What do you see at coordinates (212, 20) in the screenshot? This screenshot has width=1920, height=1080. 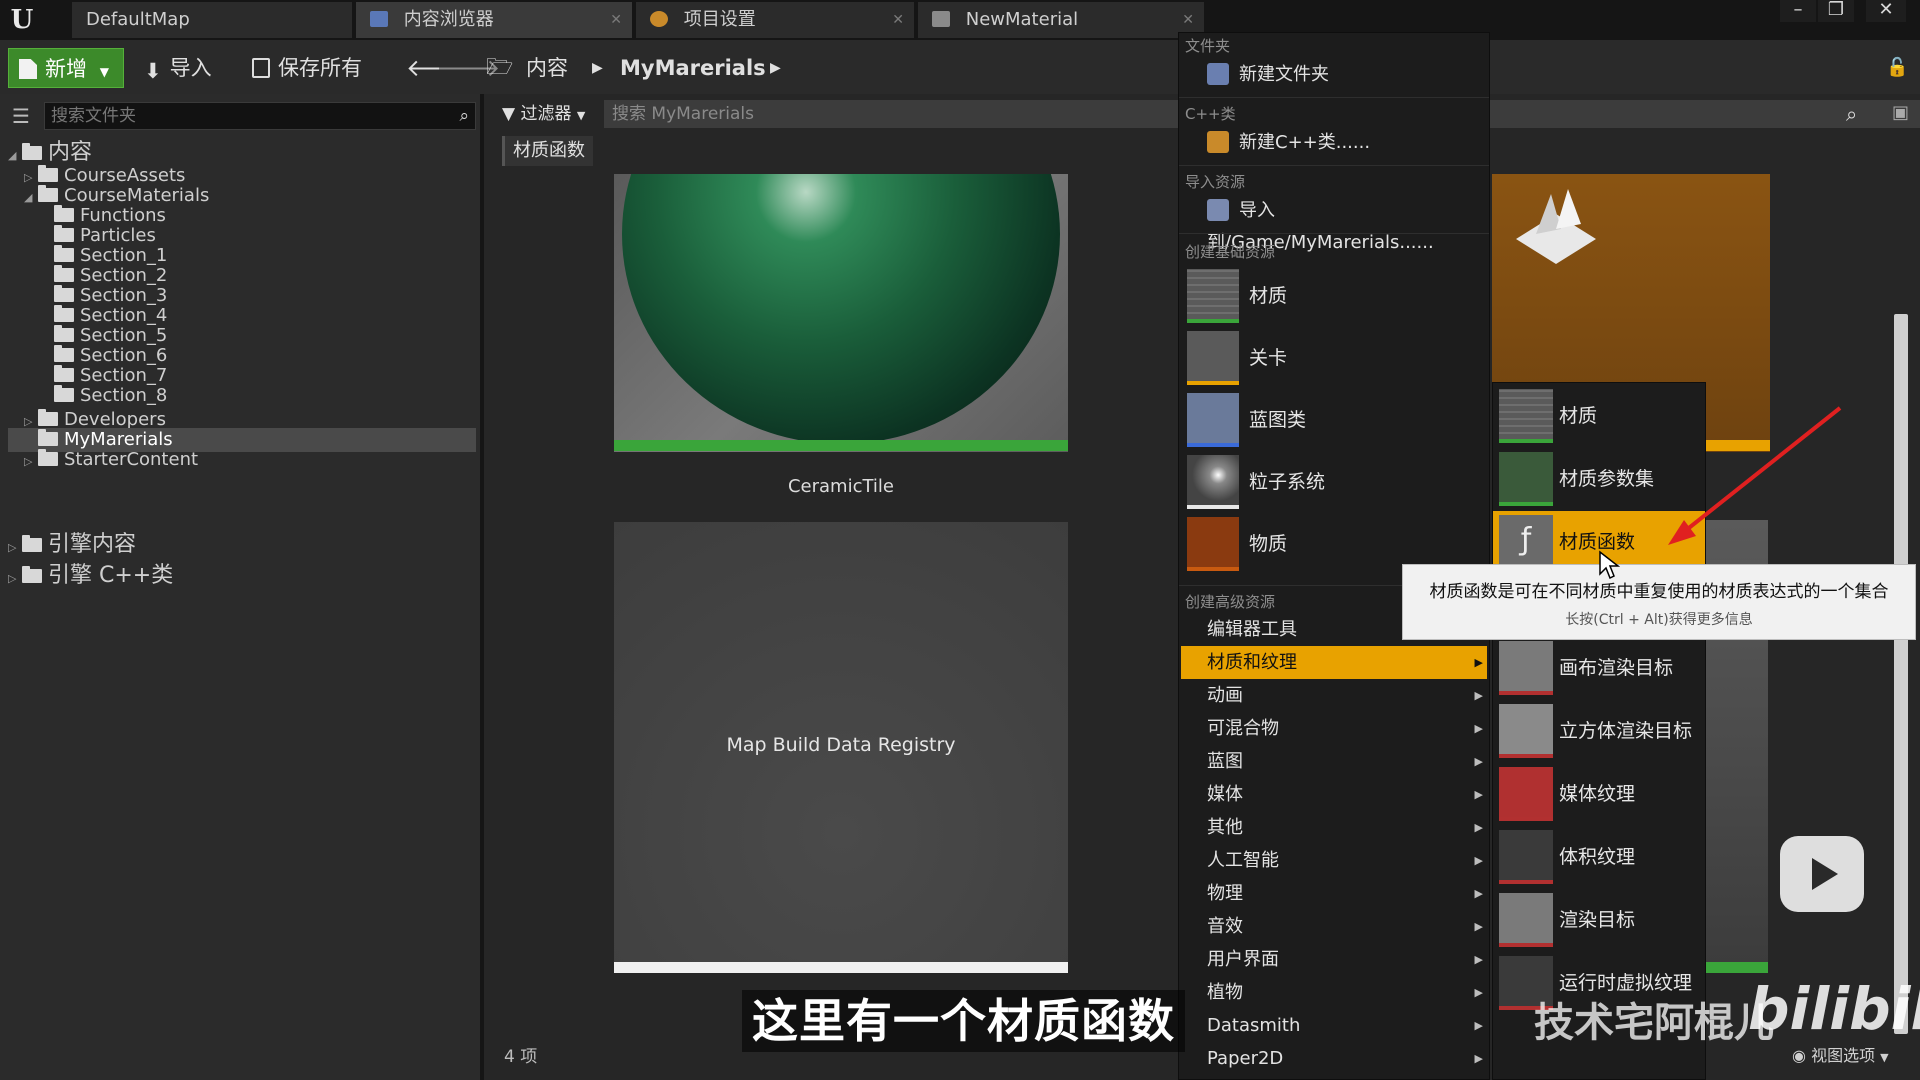 I see `tab-default-map: DefaultMap` at bounding box center [212, 20].